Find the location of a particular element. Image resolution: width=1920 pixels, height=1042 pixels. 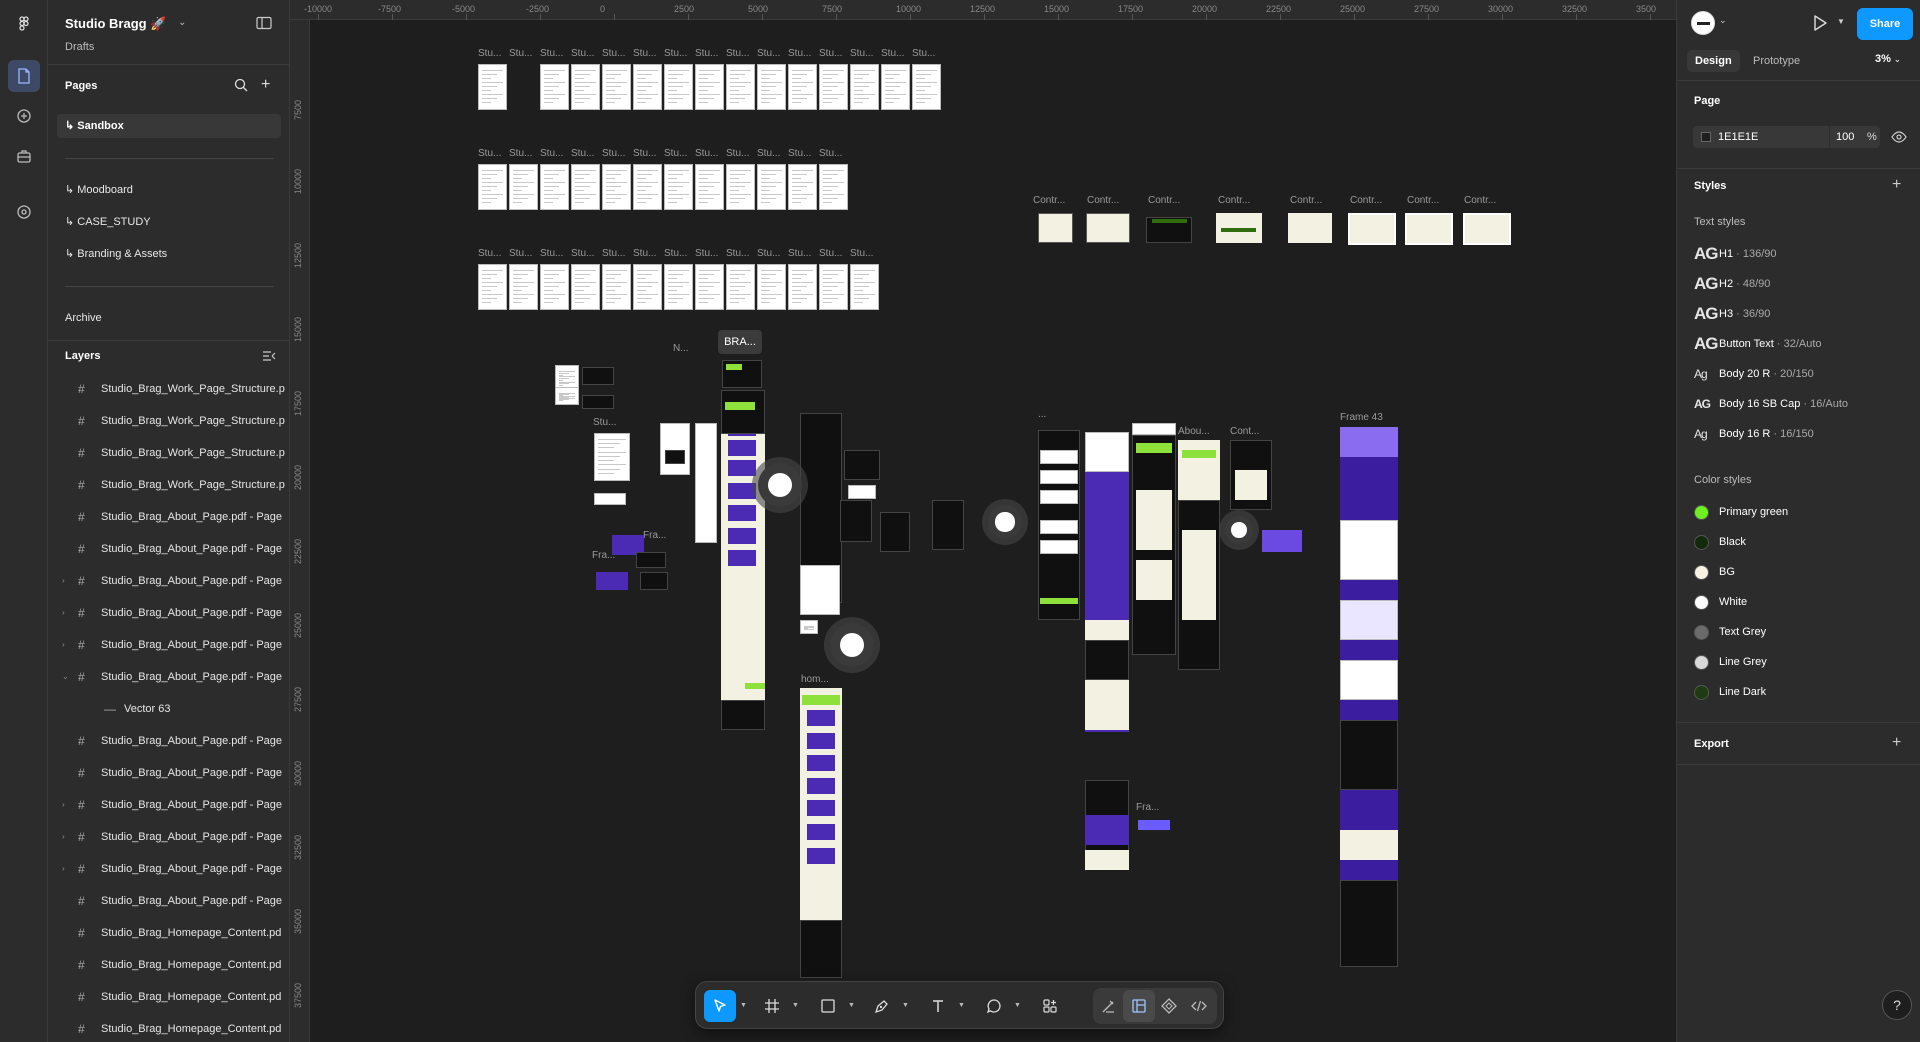

layer-expand-caret: ⌄ is located at coordinates (65, 677).